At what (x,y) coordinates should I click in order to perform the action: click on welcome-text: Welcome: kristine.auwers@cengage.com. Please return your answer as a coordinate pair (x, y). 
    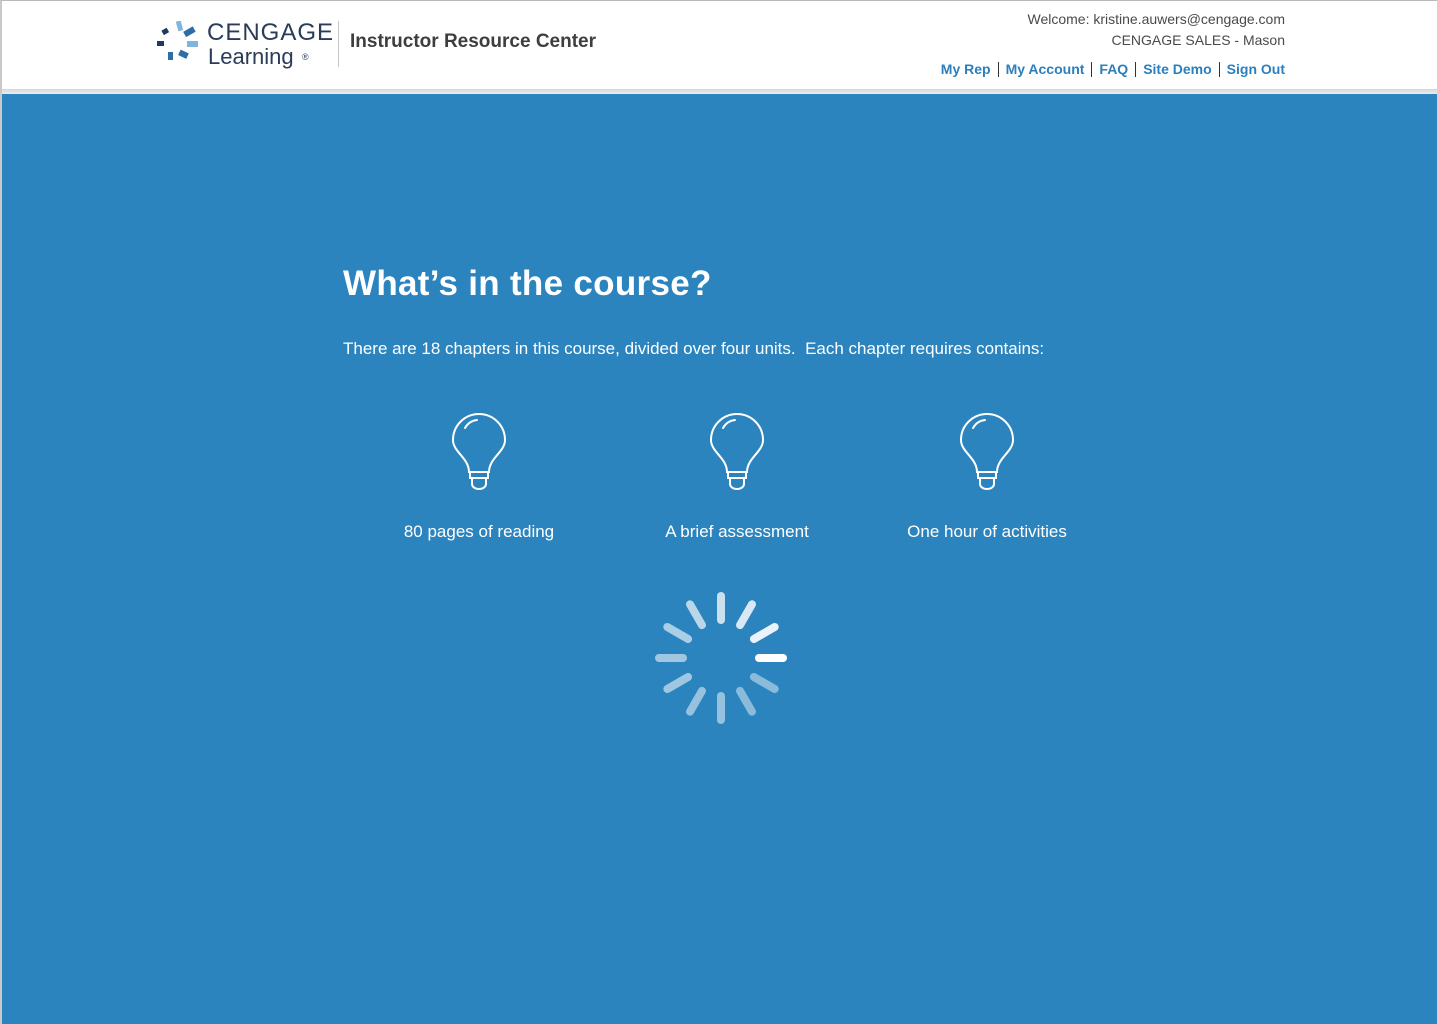
    Looking at the image, I should click on (1156, 19).